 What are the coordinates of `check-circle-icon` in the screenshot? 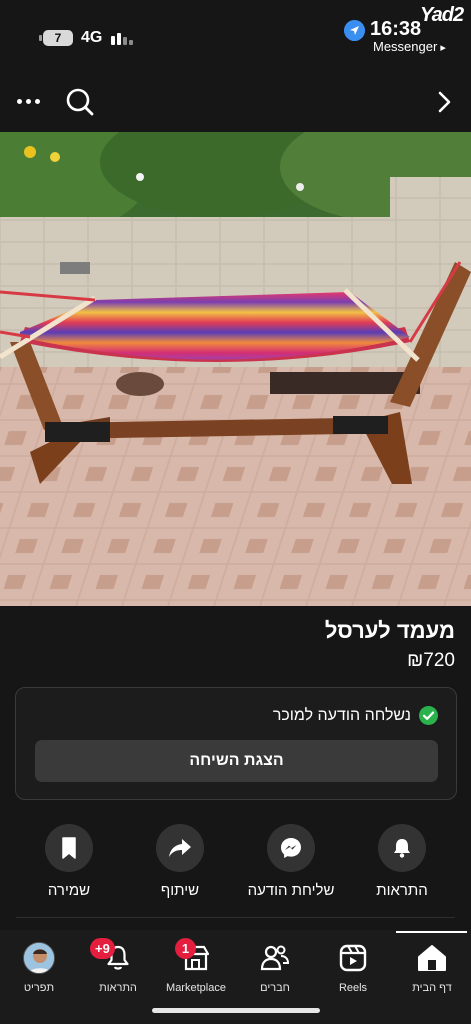 It's located at (428, 715).